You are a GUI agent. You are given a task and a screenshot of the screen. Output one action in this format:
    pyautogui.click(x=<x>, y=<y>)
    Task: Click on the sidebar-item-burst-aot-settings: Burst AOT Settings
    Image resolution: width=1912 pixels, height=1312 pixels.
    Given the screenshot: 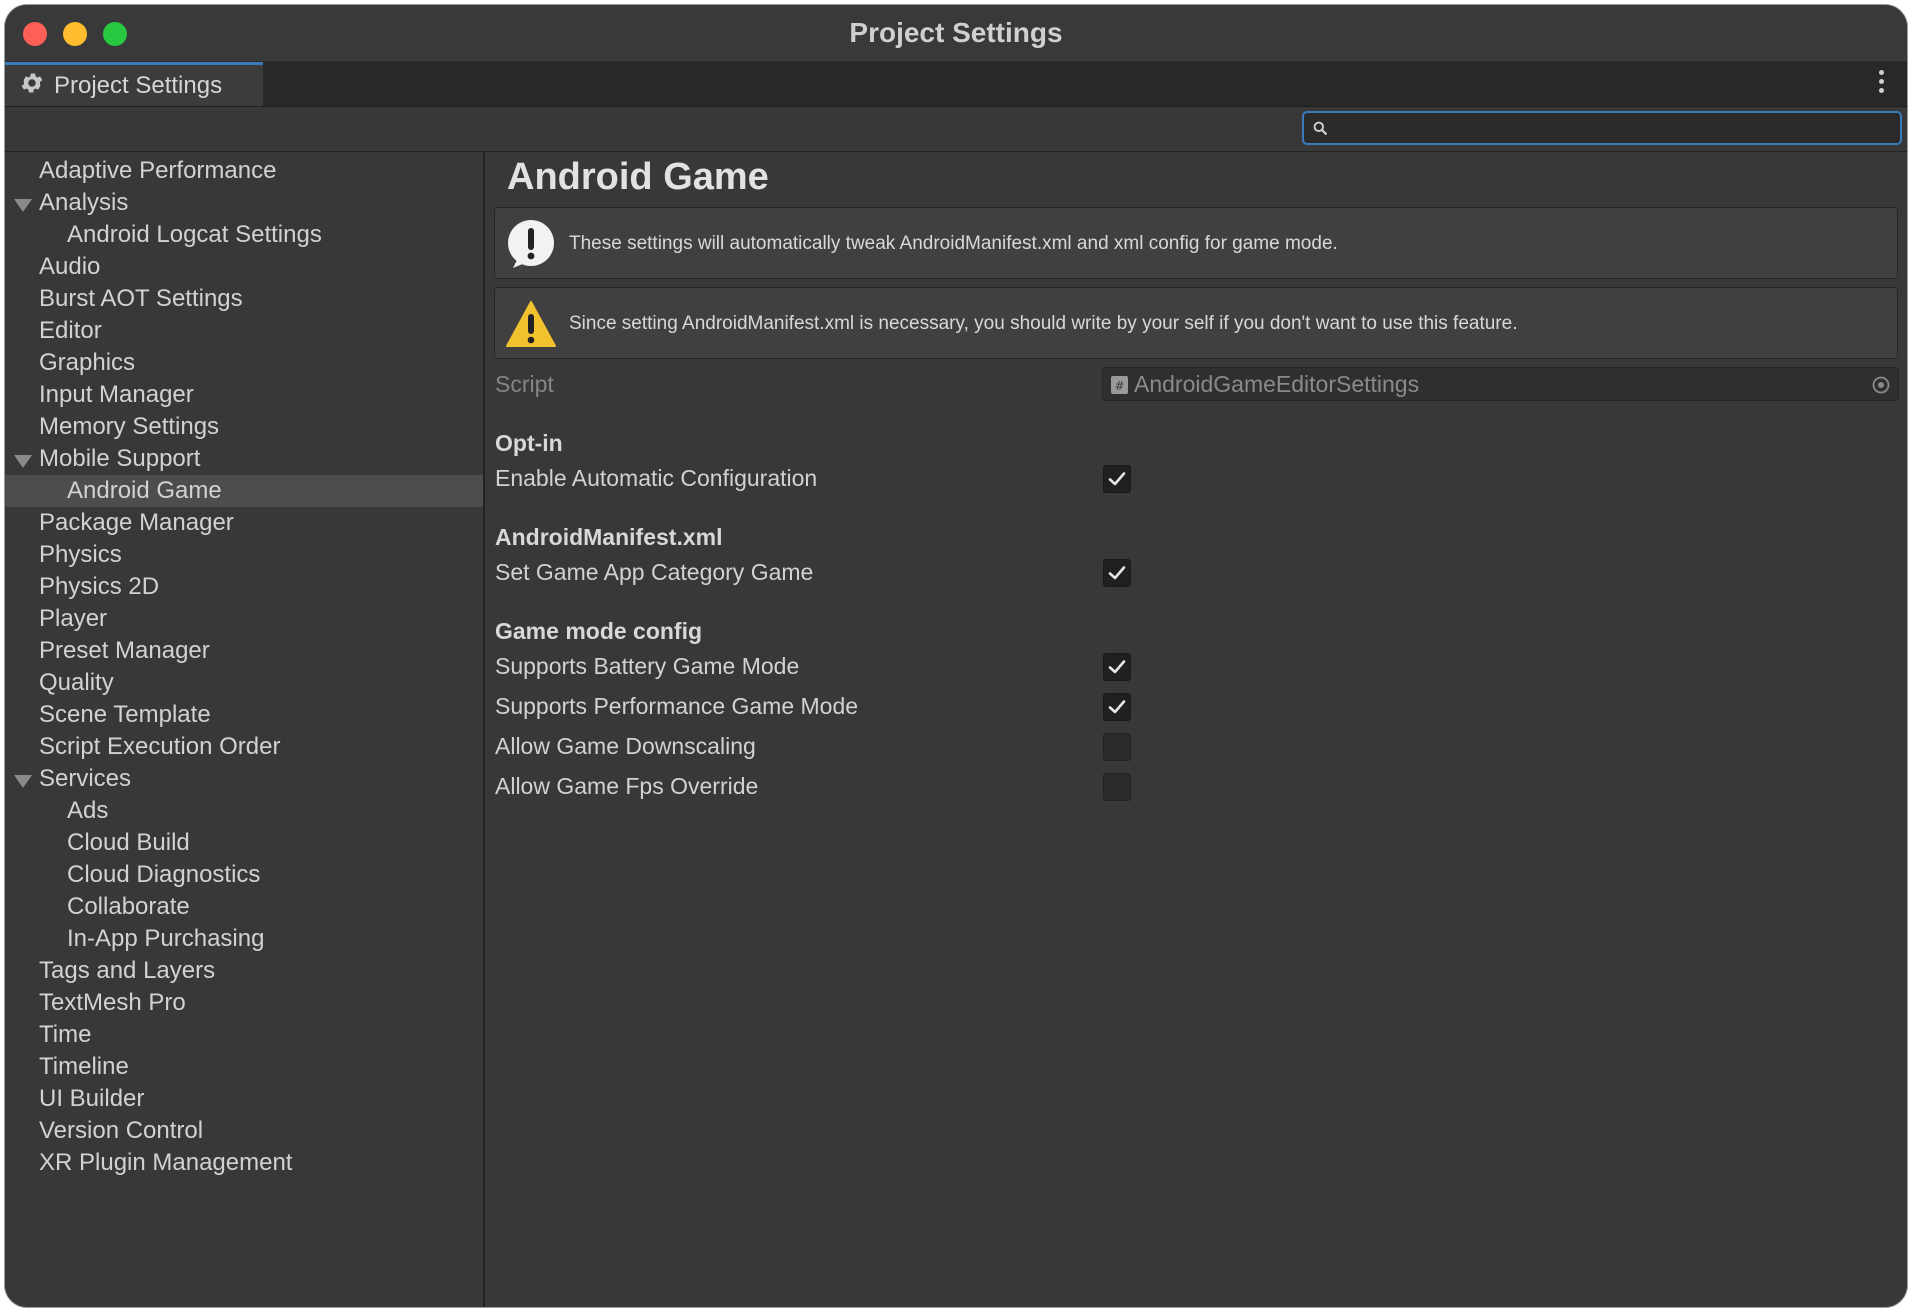 What is the action you would take?
    pyautogui.click(x=244, y=299)
    